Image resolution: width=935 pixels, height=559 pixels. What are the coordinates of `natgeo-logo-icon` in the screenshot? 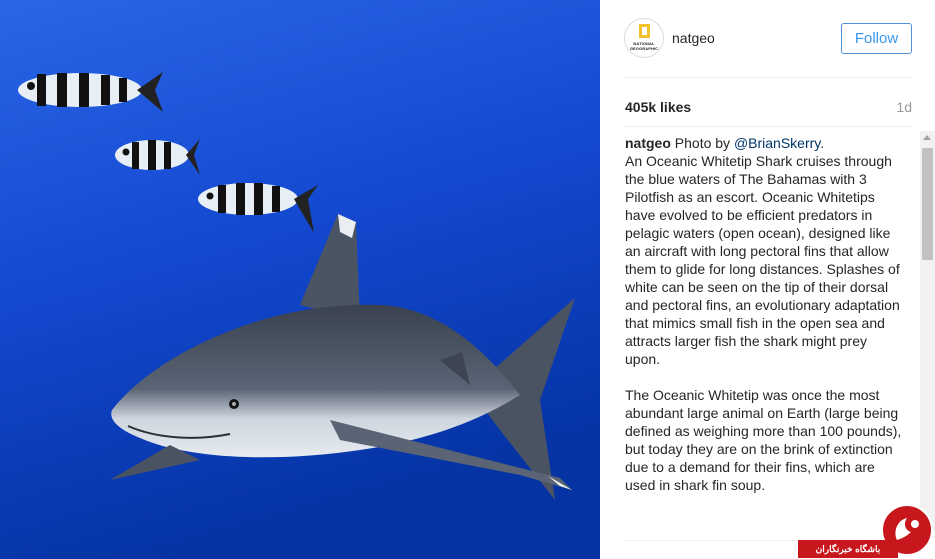 It's located at (644, 31).